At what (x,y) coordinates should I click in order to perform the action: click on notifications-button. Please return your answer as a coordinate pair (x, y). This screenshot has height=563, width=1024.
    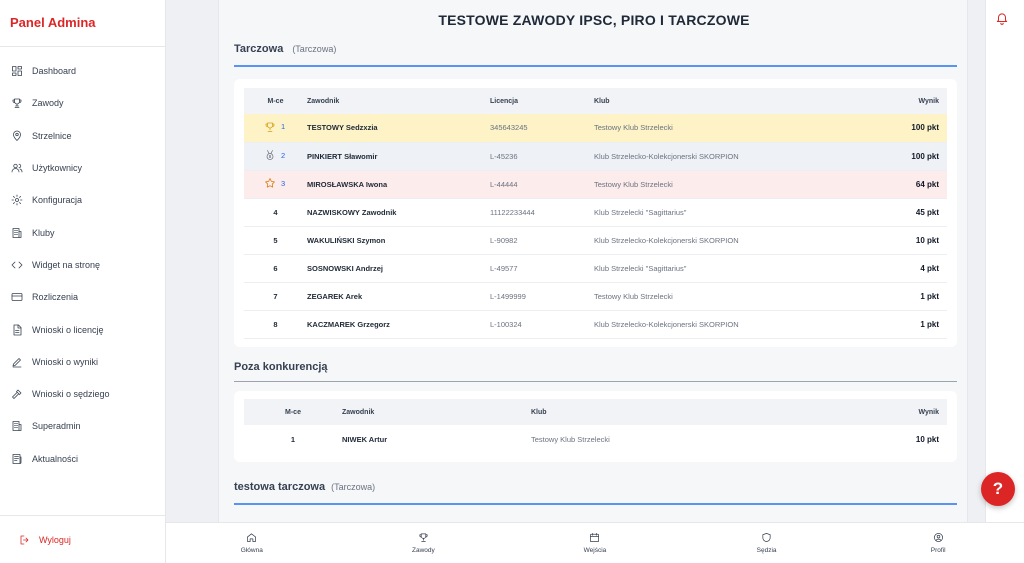
    Looking at the image, I should click on (1002, 18).